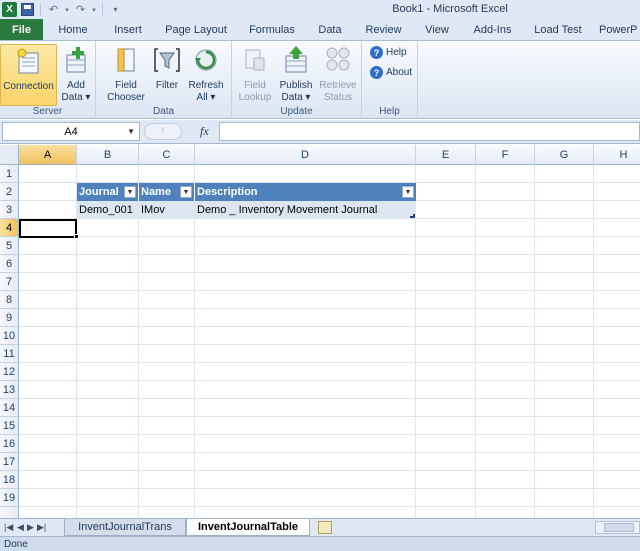  Describe the element at coordinates (616, 29) in the screenshot. I see `tab-powerpivot: PowerP` at that location.